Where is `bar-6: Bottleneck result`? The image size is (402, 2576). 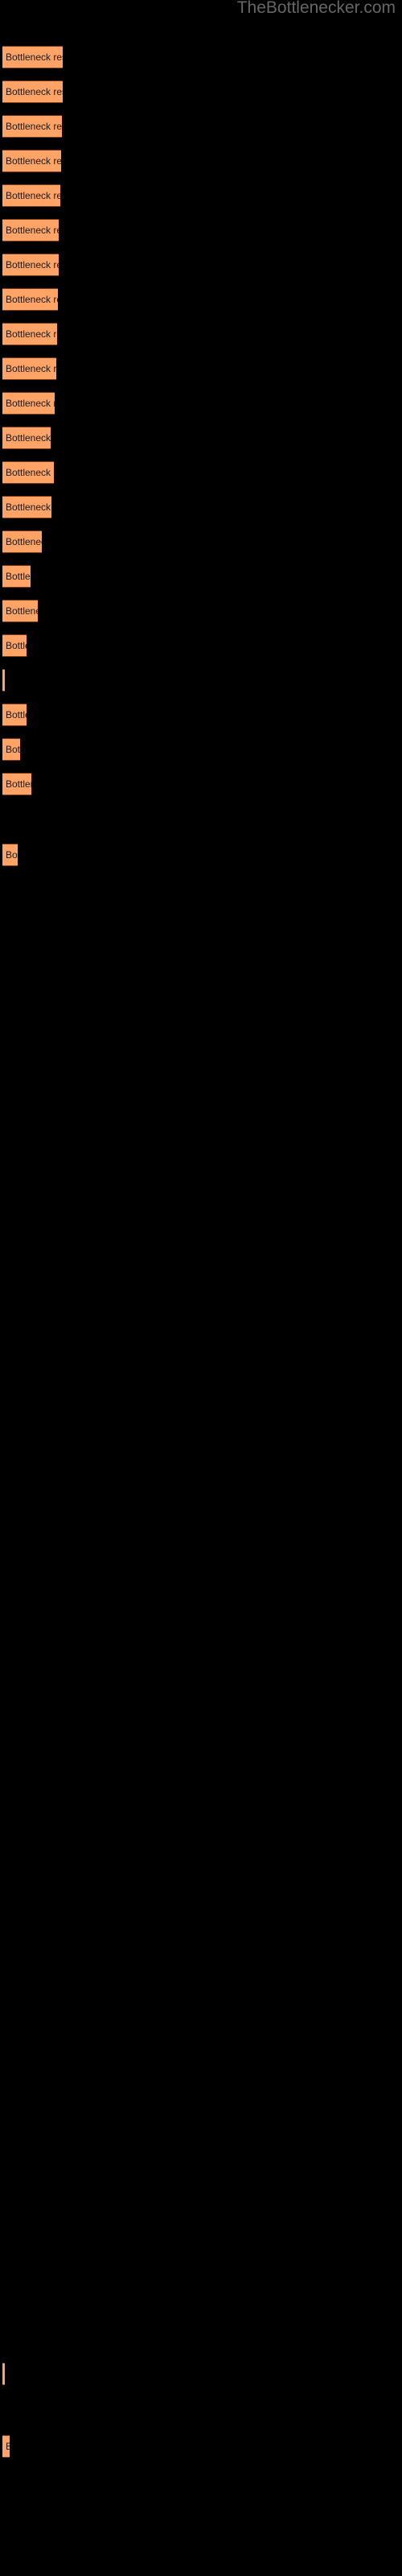 bar-6: Bottleneck result is located at coordinates (30, 231).